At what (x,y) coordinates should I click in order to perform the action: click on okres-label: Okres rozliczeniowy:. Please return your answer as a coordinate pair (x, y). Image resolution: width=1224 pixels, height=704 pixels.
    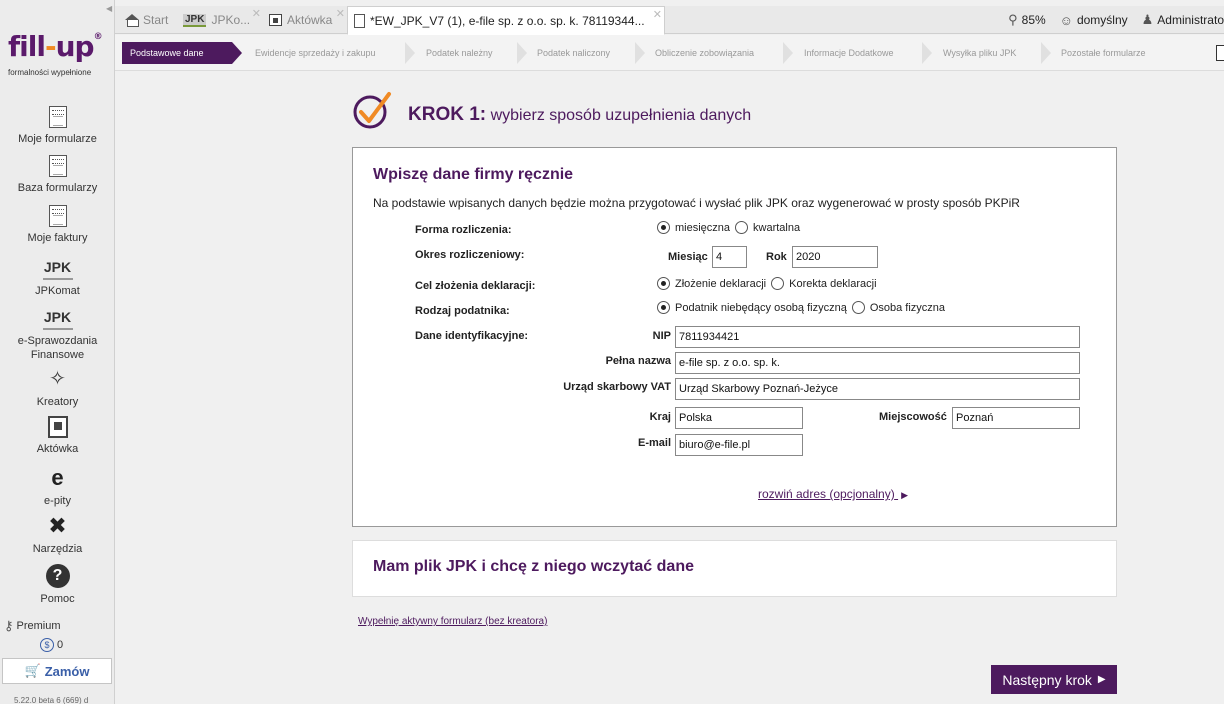
    Looking at the image, I should click on (470, 255).